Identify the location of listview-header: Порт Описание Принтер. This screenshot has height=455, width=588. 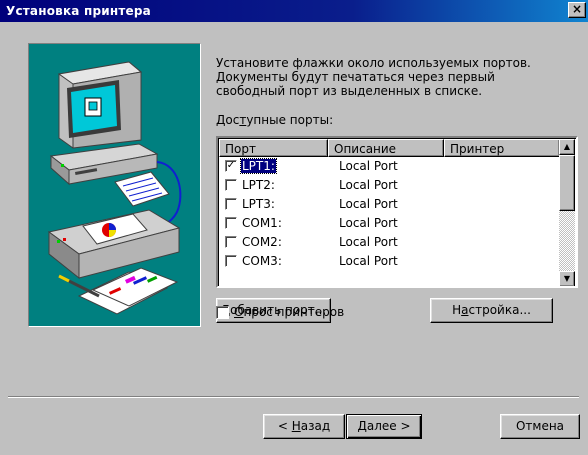
(389, 148).